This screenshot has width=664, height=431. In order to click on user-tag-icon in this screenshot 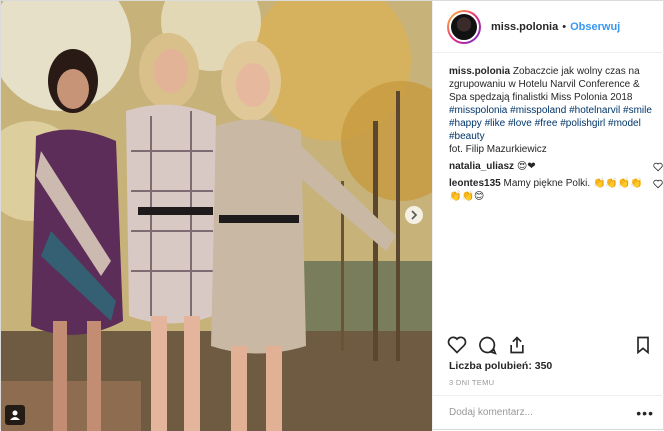, I will do `click(15, 415)`.